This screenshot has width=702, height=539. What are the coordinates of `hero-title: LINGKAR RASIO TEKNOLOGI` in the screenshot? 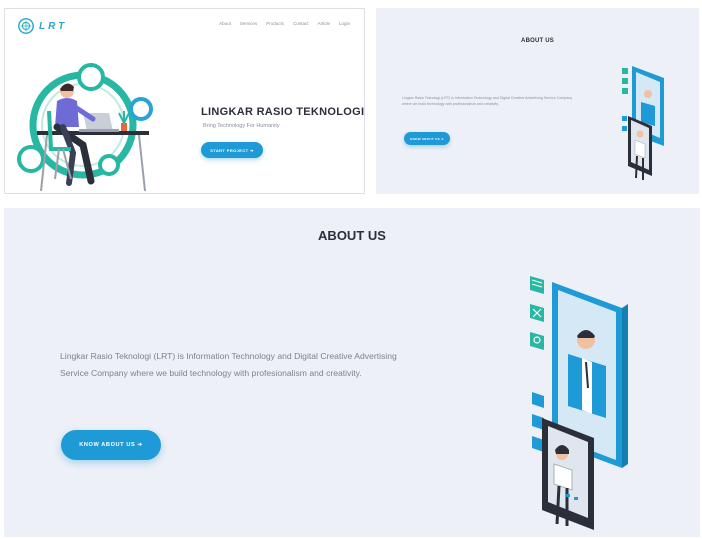 It's located at (283, 112).